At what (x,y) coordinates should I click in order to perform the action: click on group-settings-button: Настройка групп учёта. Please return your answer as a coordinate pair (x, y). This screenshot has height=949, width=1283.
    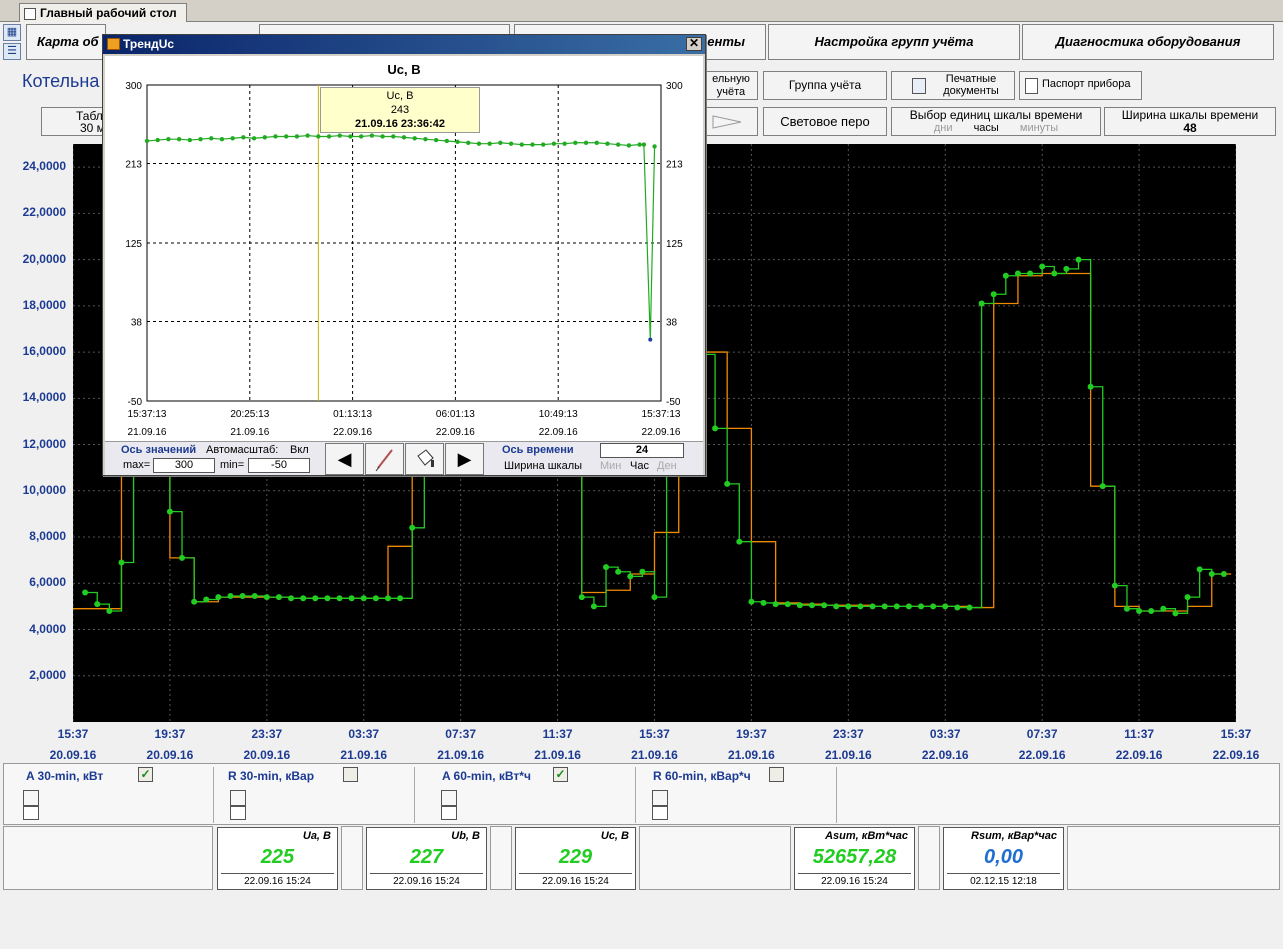
    Looking at the image, I should click on (894, 42).